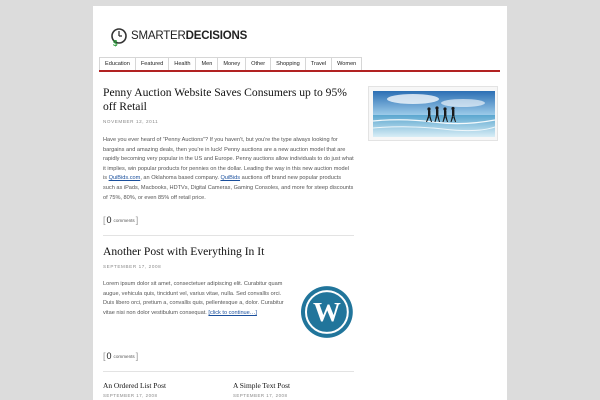 The height and width of the screenshot is (400, 600). I want to click on nav-item-shopping: Shopping, so click(288, 63).